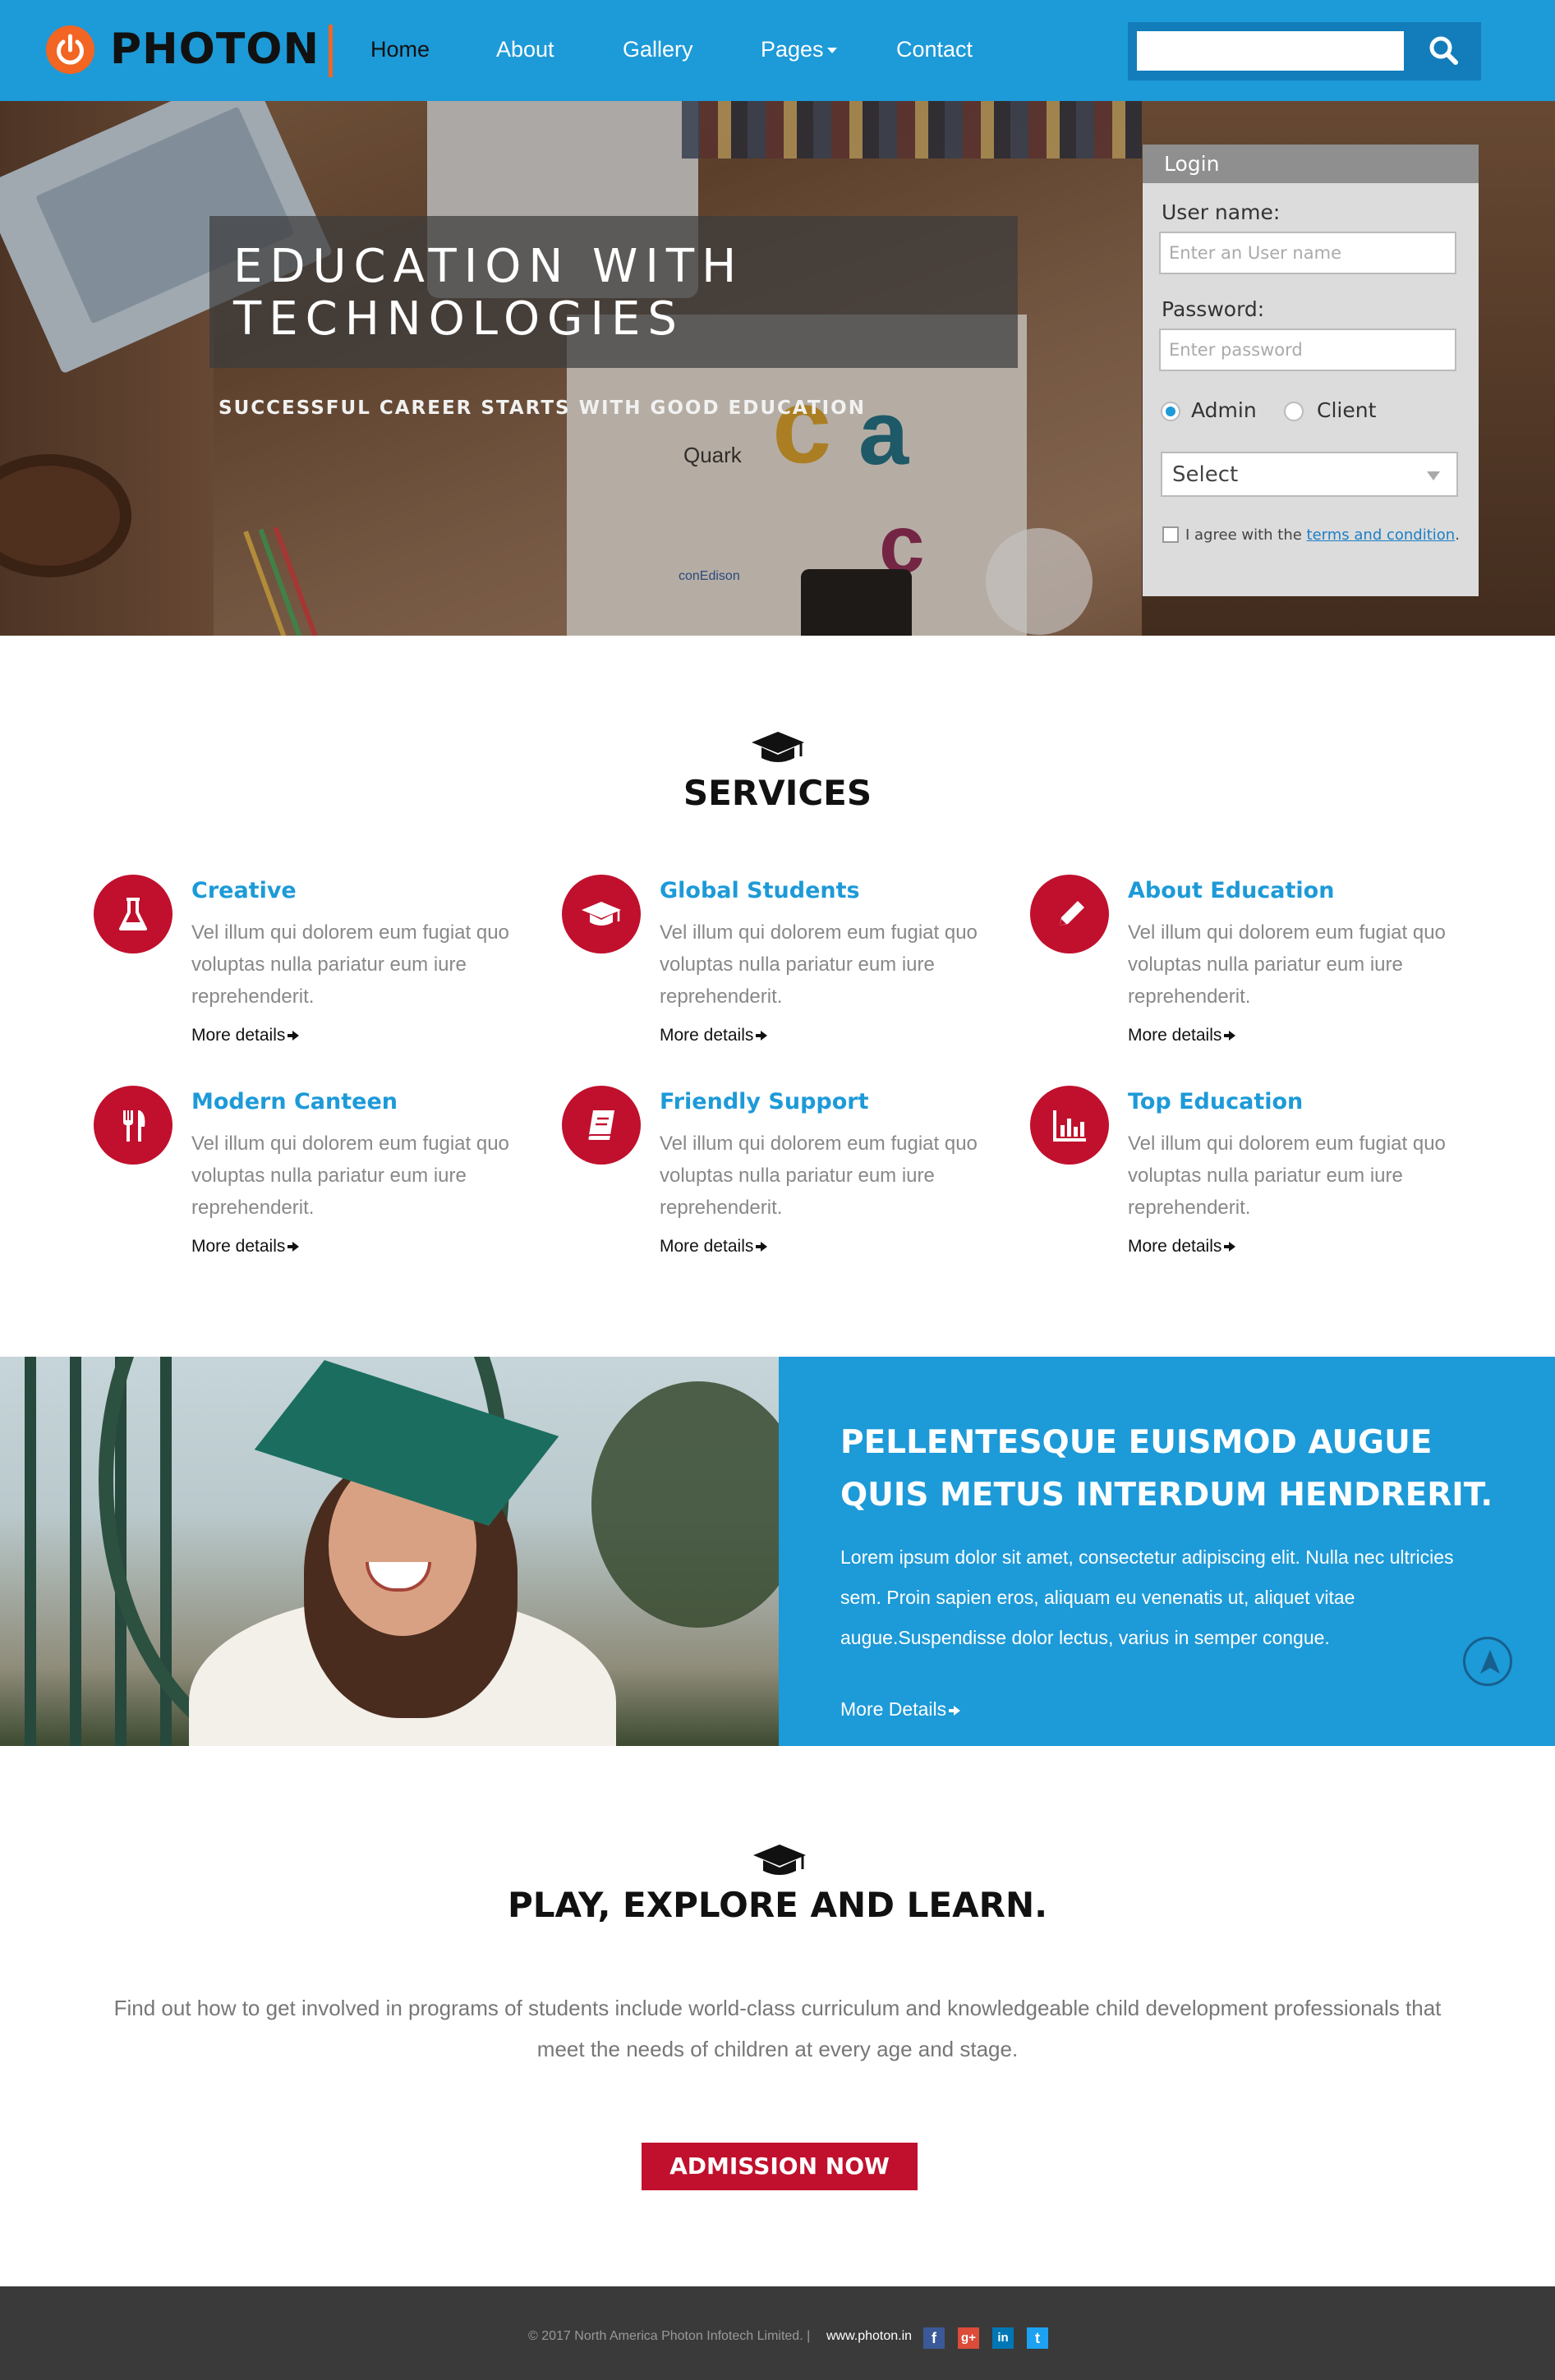 Image resolution: width=1555 pixels, height=2380 pixels. What do you see at coordinates (1213, 309) in the screenshot?
I see `password-label: Password:` at bounding box center [1213, 309].